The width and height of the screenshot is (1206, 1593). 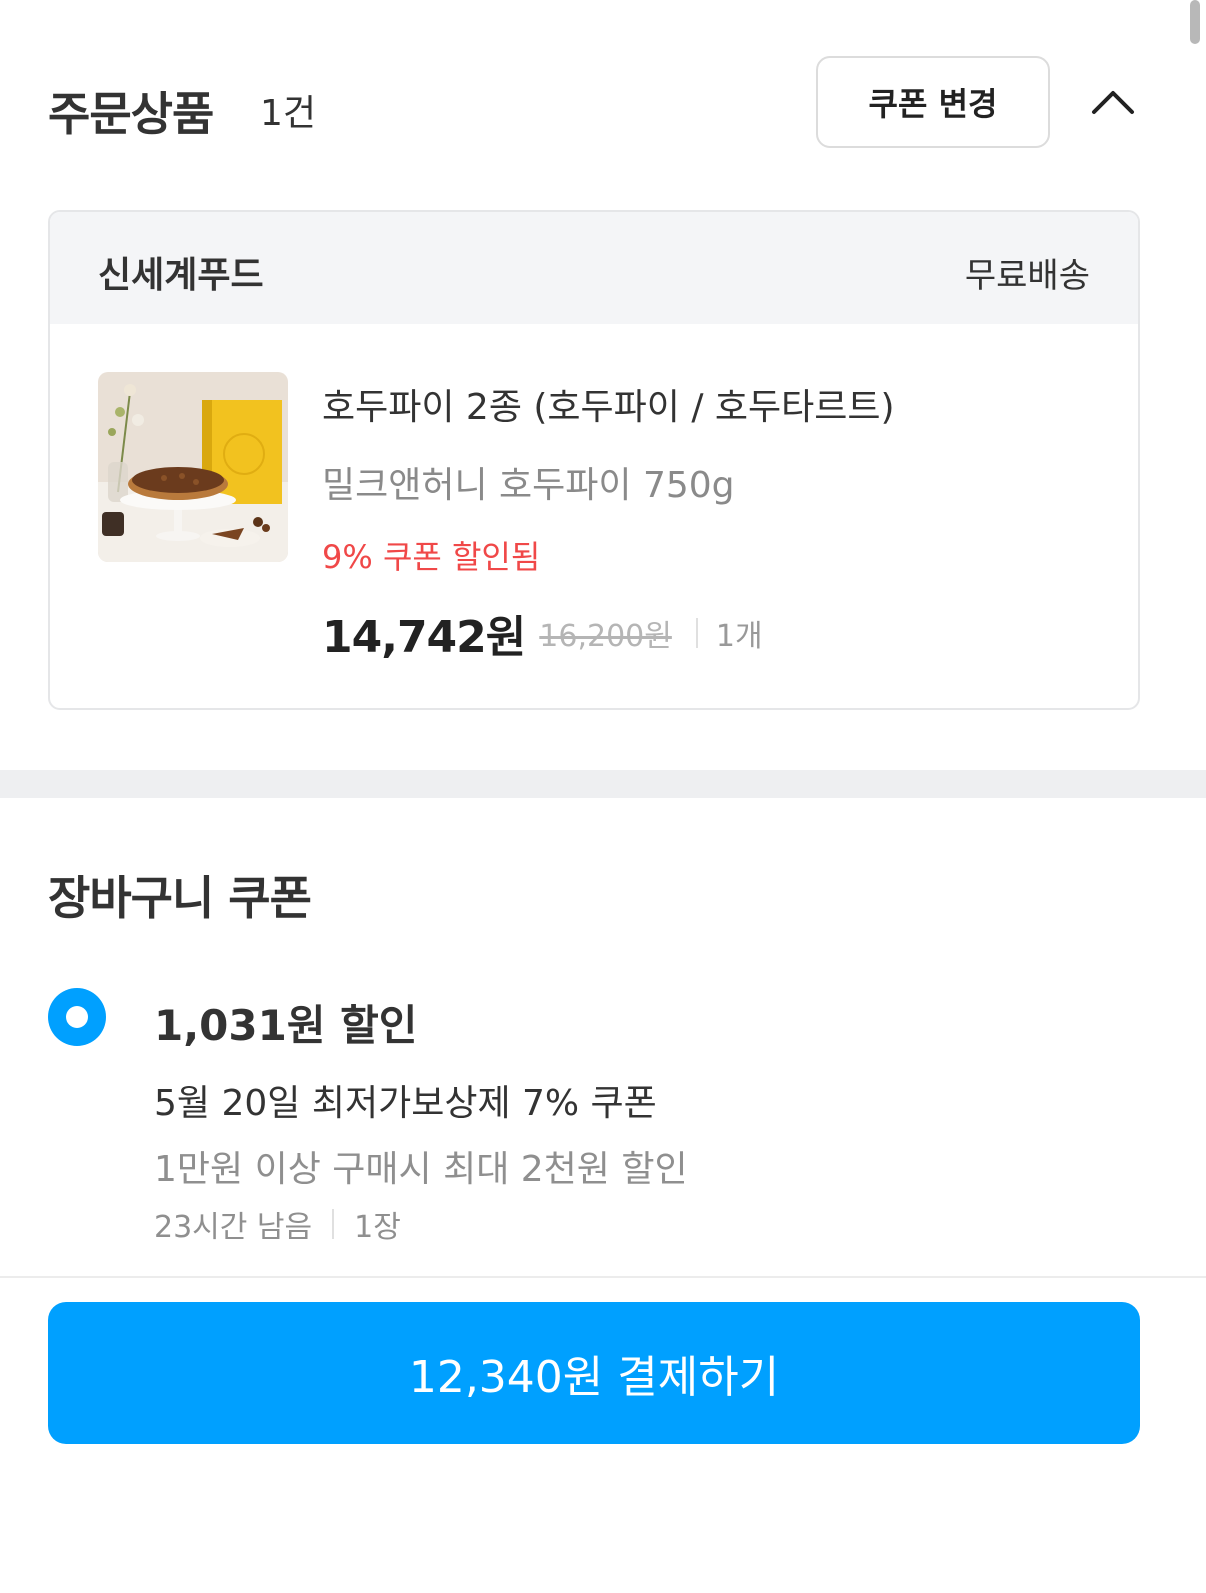 What do you see at coordinates (1113, 103) in the screenshot?
I see `chevron-up-icon` at bounding box center [1113, 103].